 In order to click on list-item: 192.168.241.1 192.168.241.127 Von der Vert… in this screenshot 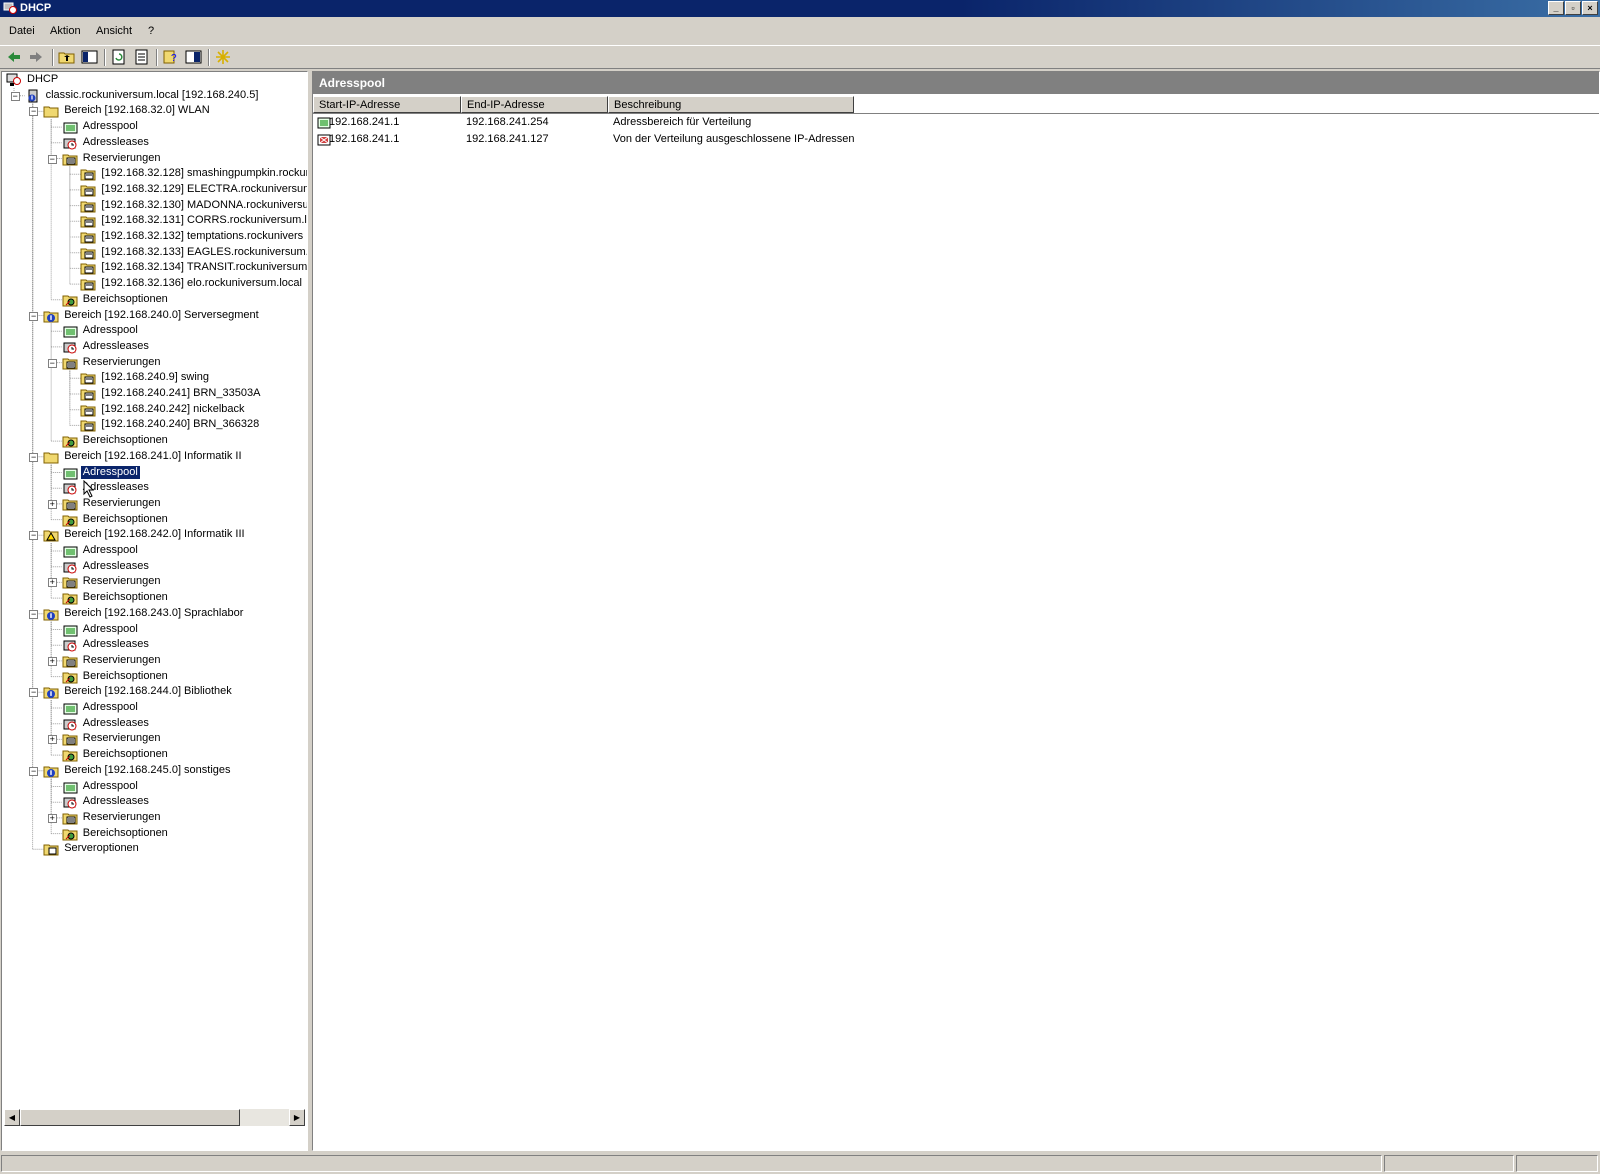, I will do `click(956, 139)`.